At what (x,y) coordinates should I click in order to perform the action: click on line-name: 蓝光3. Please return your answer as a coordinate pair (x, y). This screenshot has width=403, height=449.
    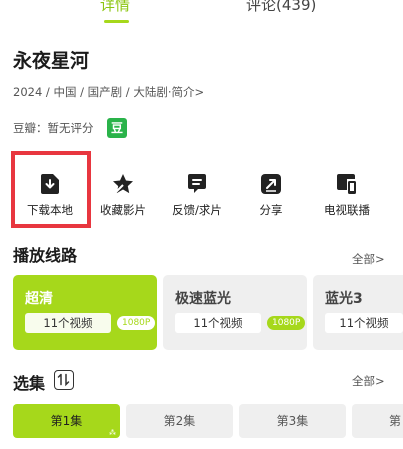
    Looking at the image, I should click on (344, 299).